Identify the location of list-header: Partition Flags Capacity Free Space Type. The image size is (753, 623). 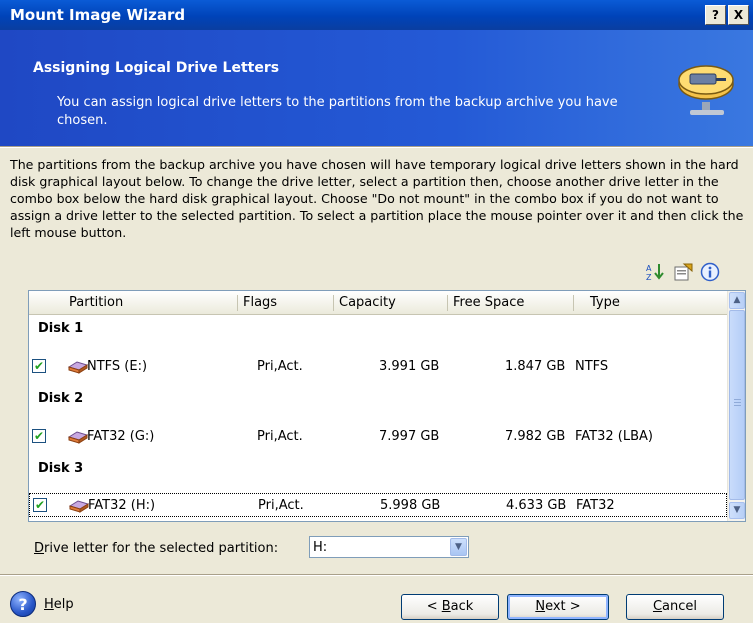
(378, 303).